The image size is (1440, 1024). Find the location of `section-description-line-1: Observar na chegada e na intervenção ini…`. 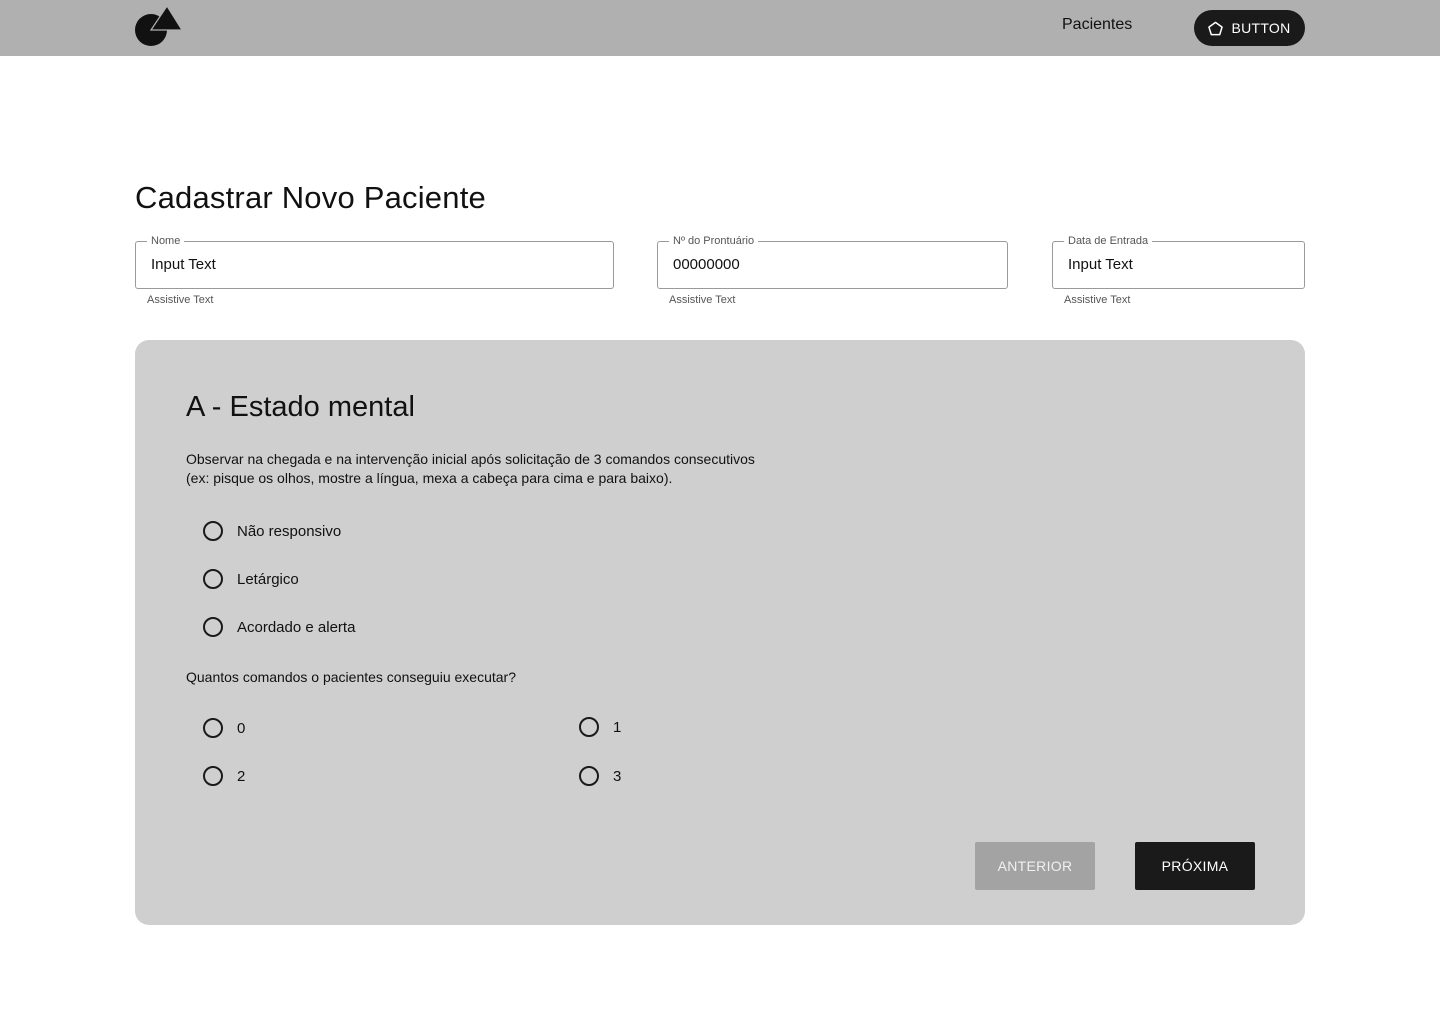

section-description-line-1: Observar na chegada e na intervenção ini… is located at coordinates (470, 459).